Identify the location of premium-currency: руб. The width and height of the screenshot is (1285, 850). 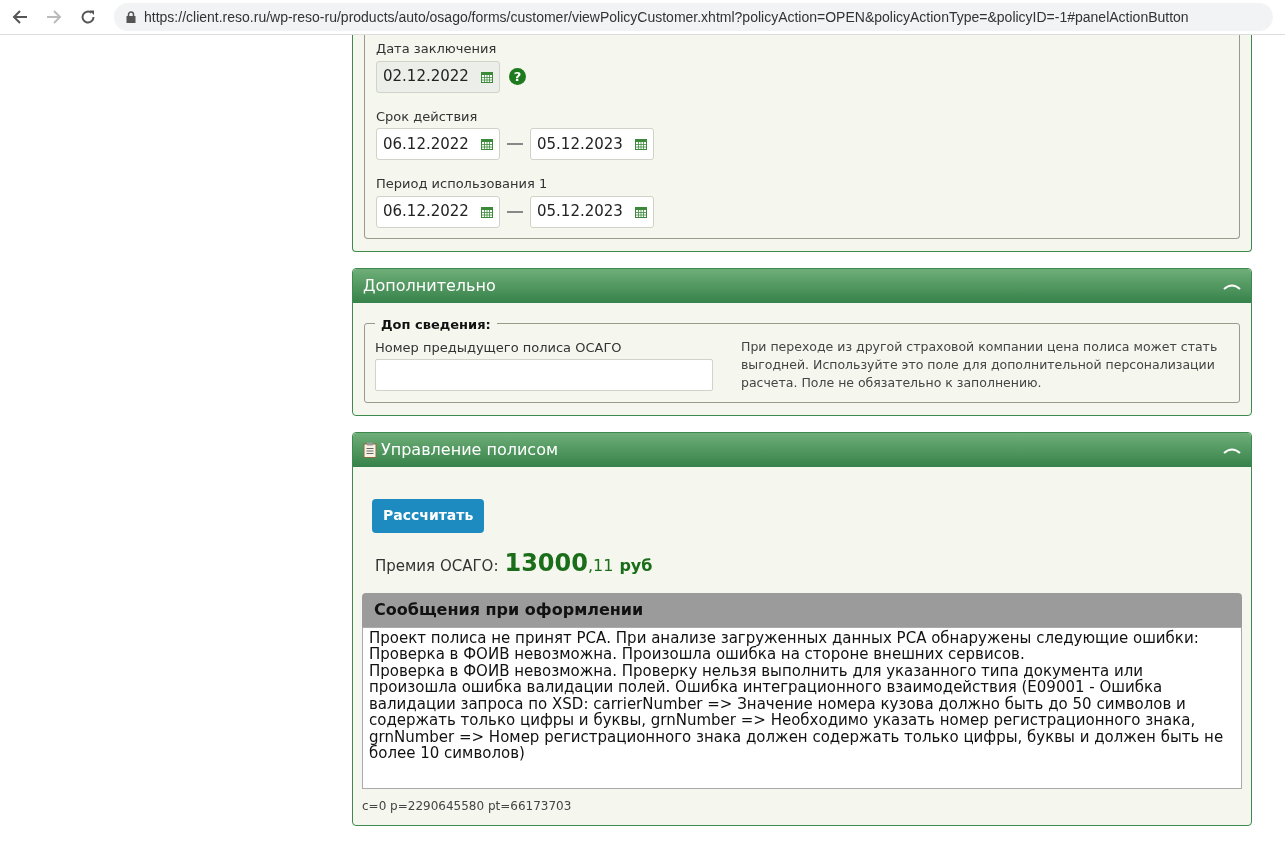
(636, 565).